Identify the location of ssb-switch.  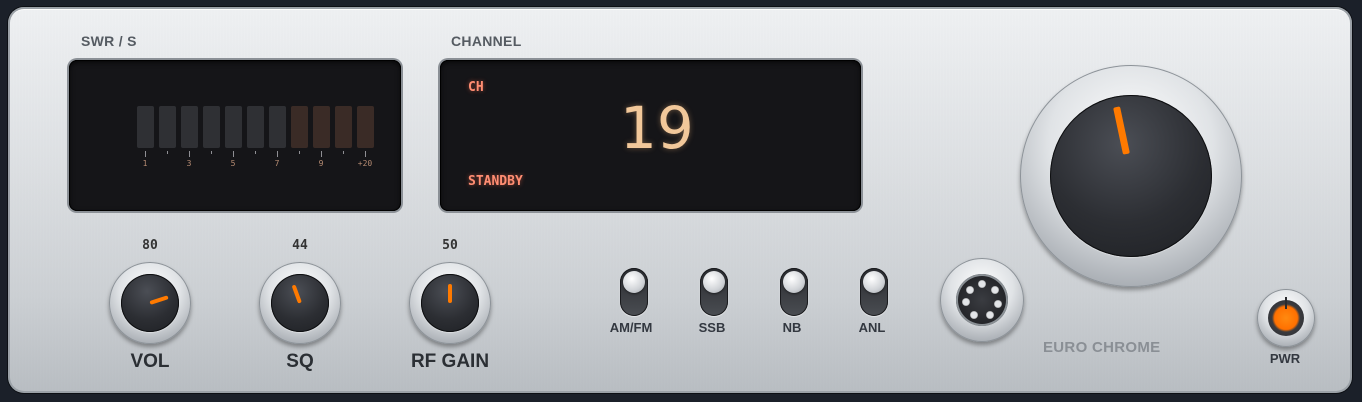
(714, 292).